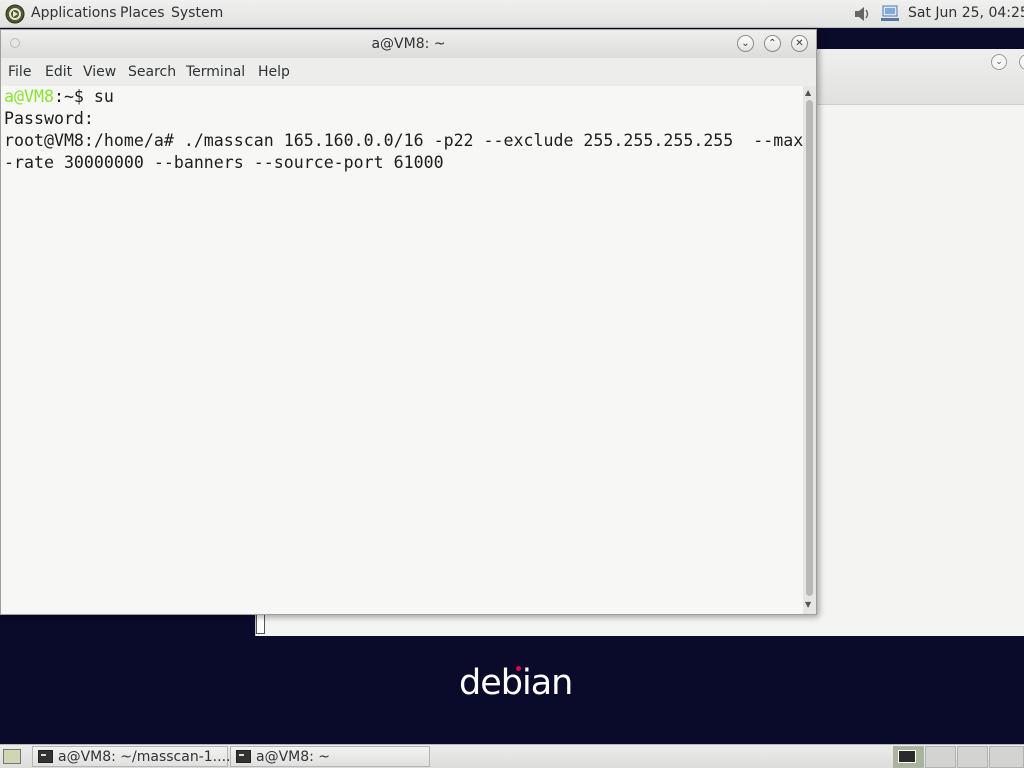 This screenshot has width=1024, height=768. Describe the element at coordinates (12, 756) in the screenshot. I see `show-desktop-icon` at that location.